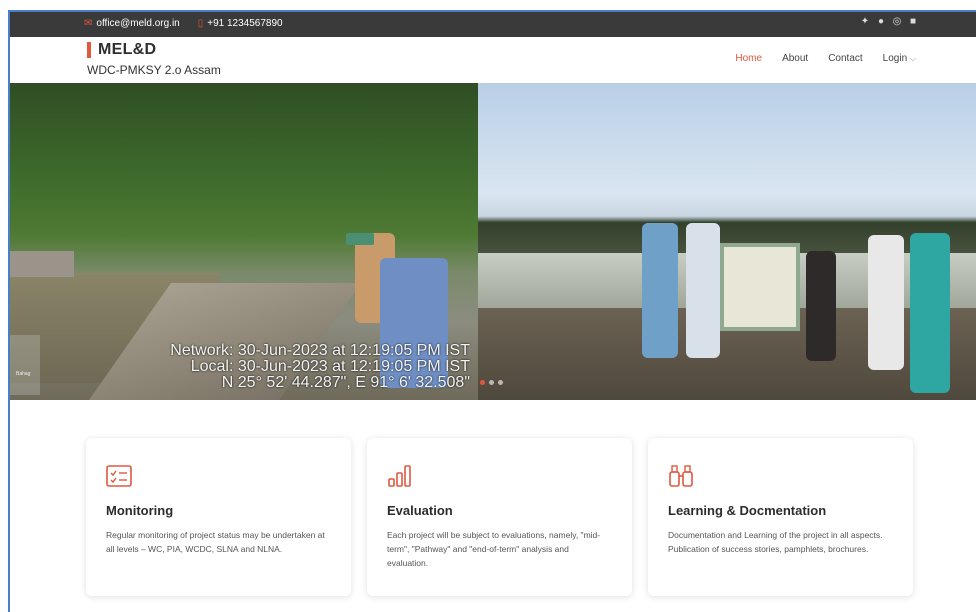  Describe the element at coordinates (399, 476) in the screenshot. I see `bar-chart-icon` at that location.